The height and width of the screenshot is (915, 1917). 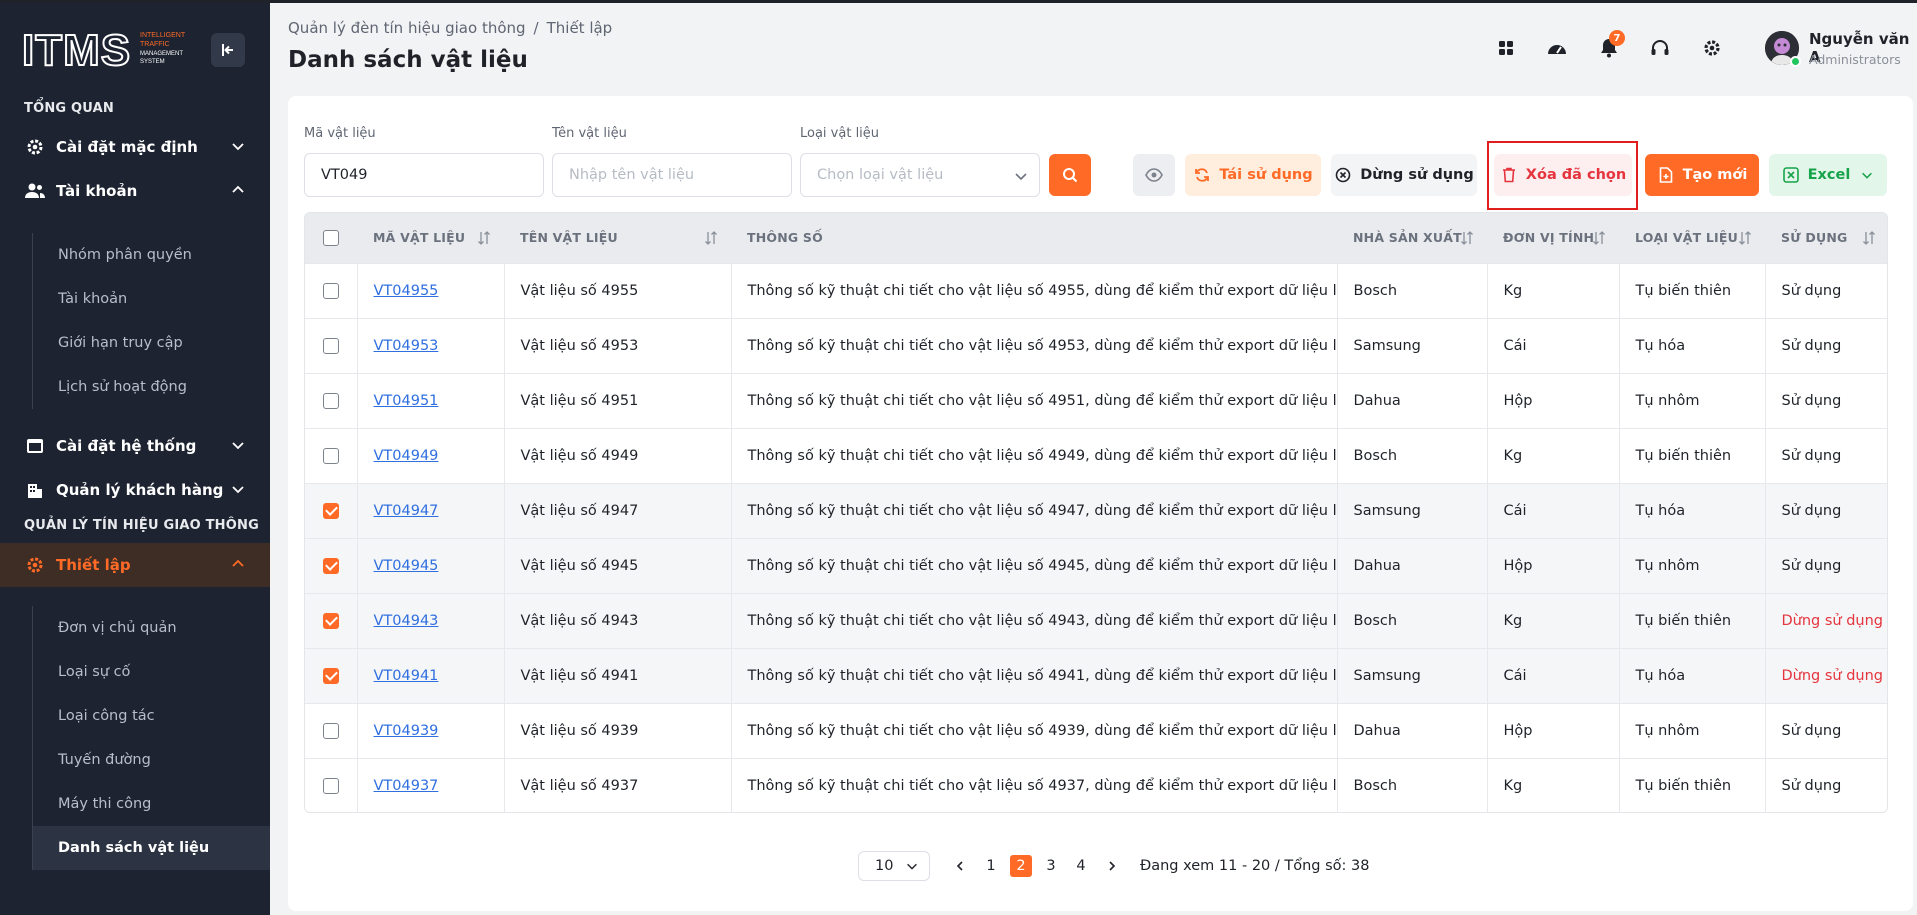 I want to click on excel-button: Excel, so click(x=1828, y=175).